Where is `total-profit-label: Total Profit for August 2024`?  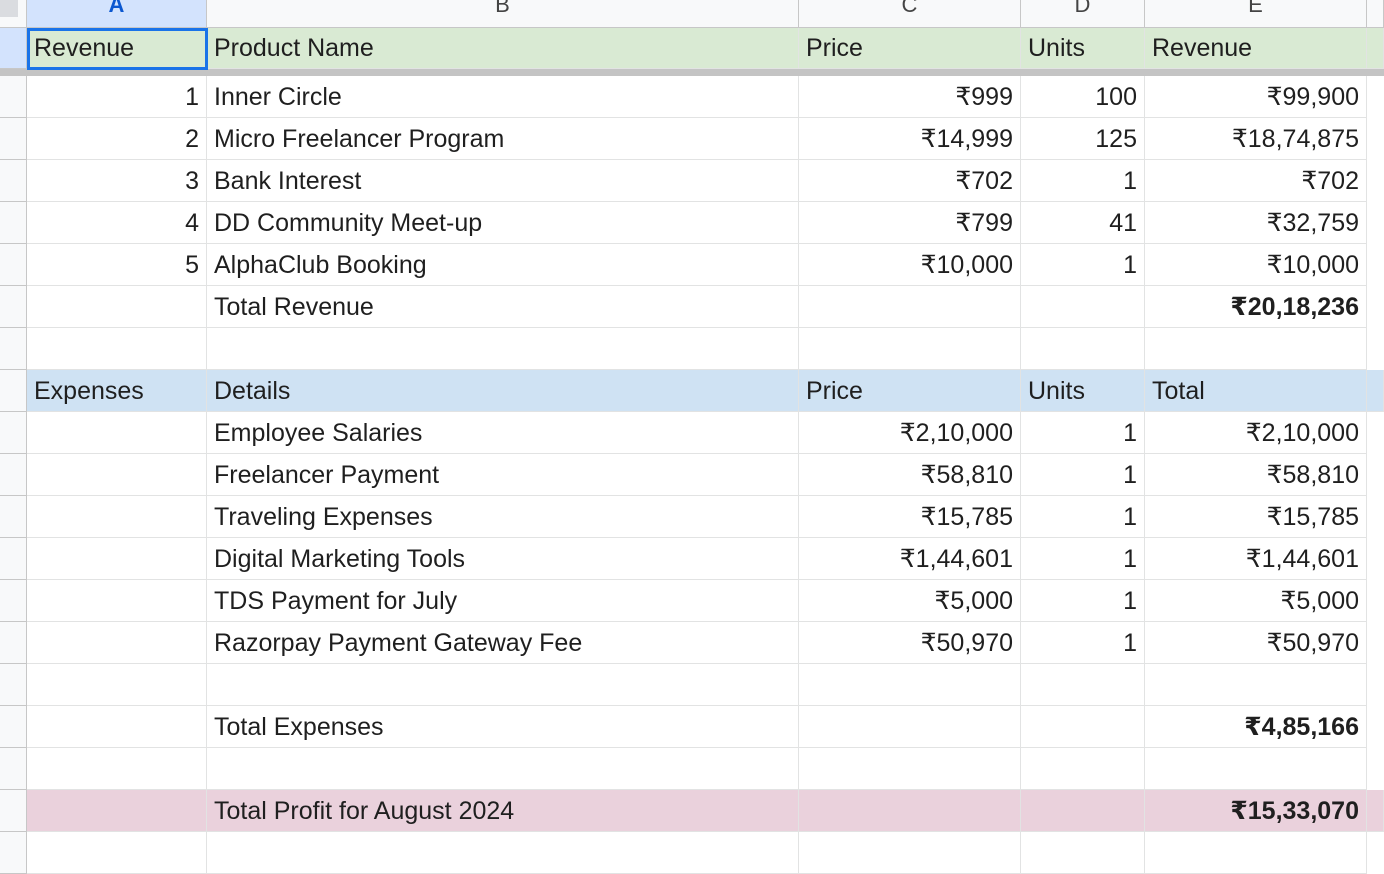 total-profit-label: Total Profit for August 2024 is located at coordinates (503, 811).